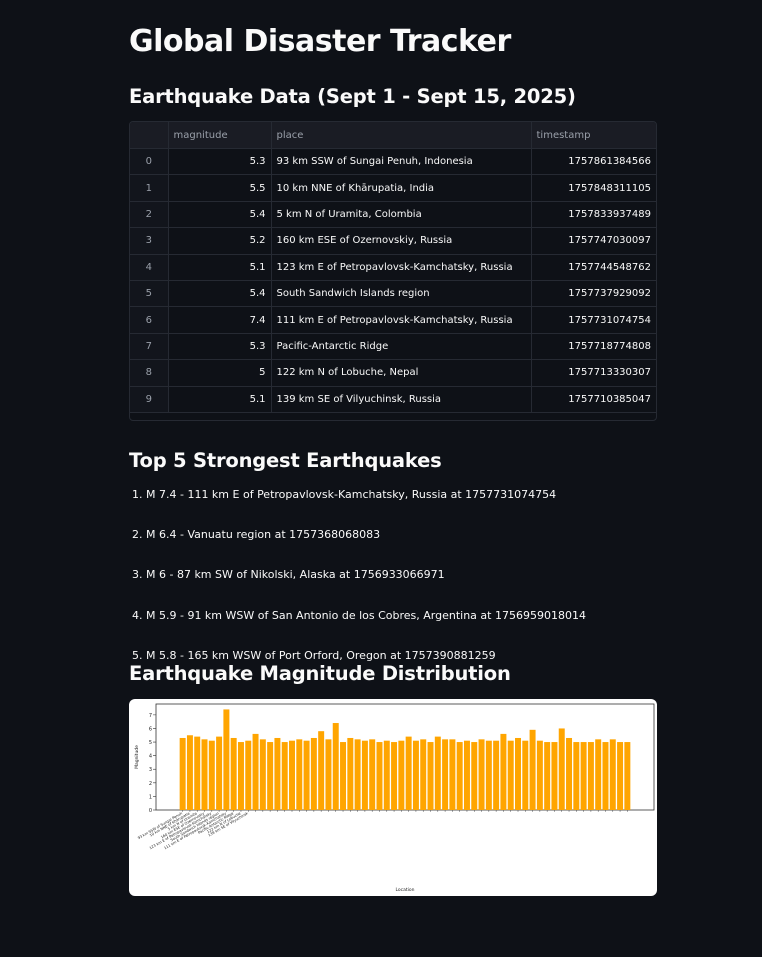  I want to click on cell-place: 93 km SSW of Sungai Penuh, Indonesia, so click(401, 162).